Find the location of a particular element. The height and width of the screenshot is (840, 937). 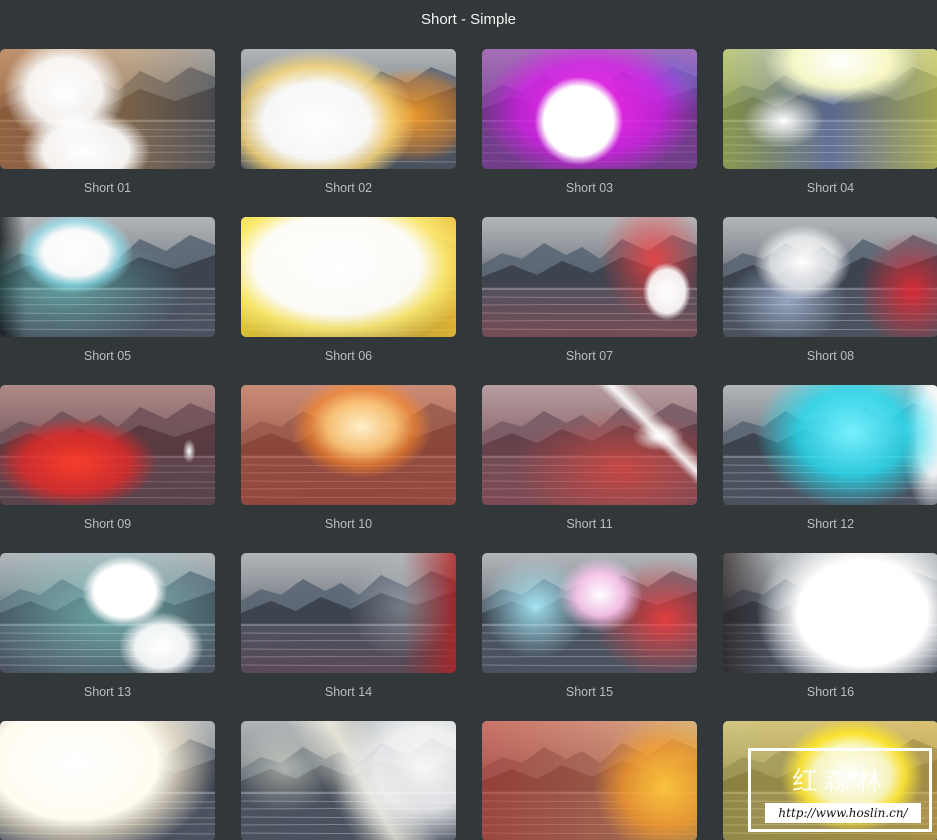

preset-tile: Short 12 is located at coordinates (830, 460).